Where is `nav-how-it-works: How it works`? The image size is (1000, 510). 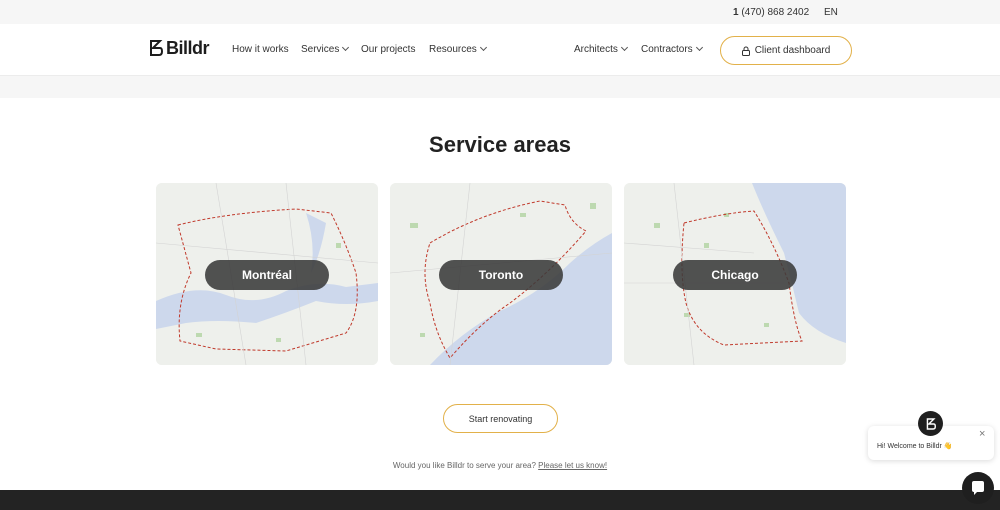 nav-how-it-works: How it works is located at coordinates (260, 49).